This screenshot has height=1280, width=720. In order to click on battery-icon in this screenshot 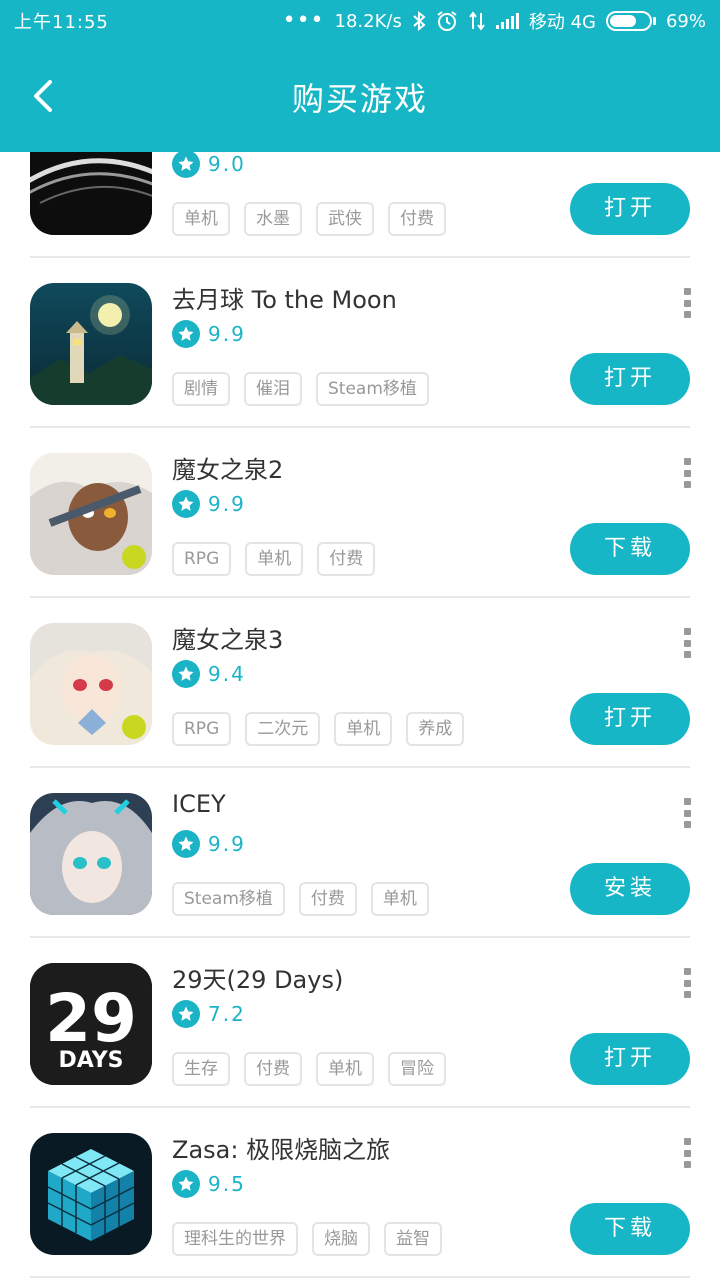, I will do `click(630, 21)`.